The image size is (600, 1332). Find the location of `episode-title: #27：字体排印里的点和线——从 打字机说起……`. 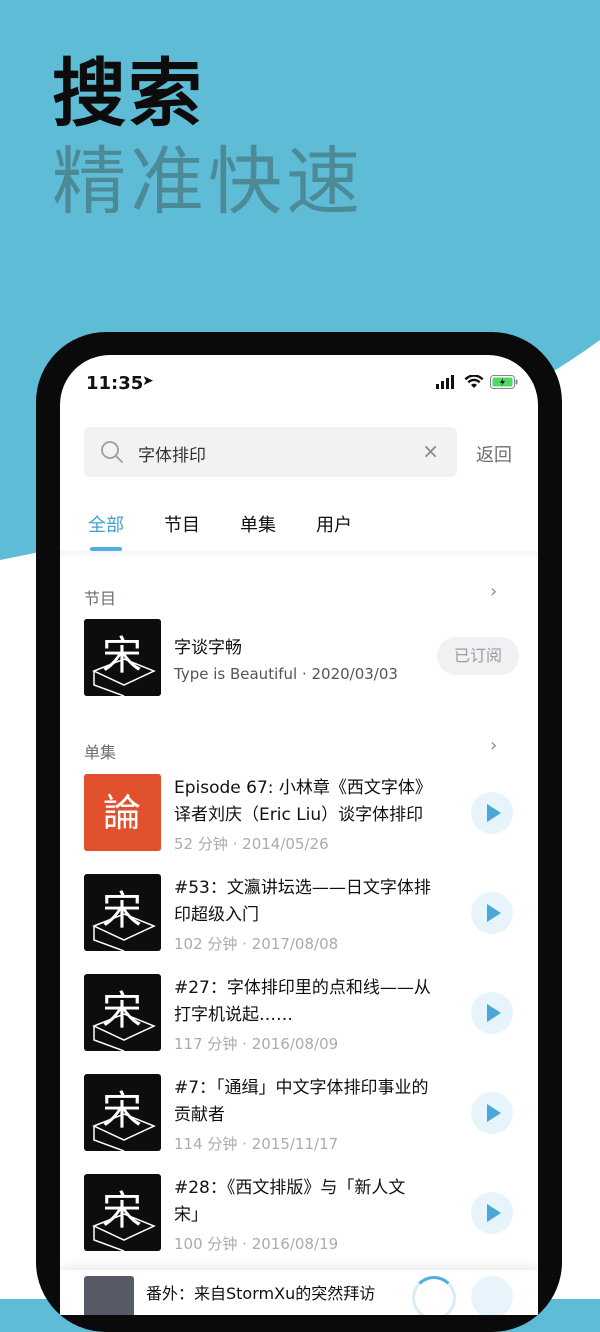

episode-title: #27：字体排印里的点和线——从 打字机说起…… is located at coordinates (319, 1002).